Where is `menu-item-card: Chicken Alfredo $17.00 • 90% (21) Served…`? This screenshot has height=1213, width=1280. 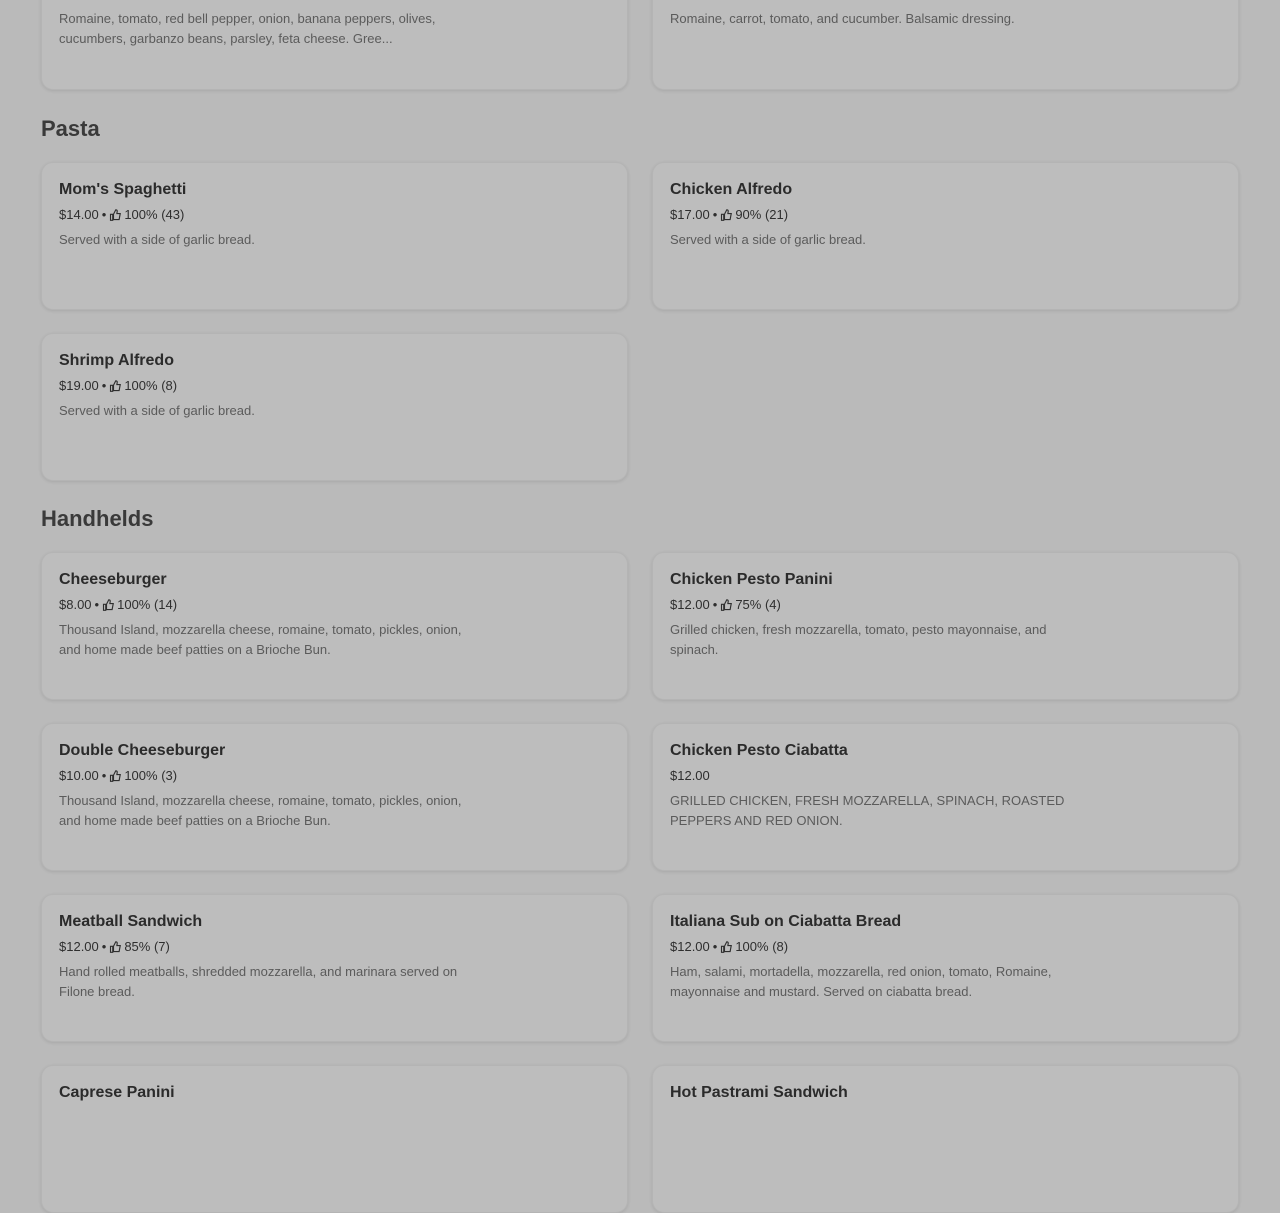
menu-item-card: Chicken Alfredo $17.00 • 90% (21) Served… is located at coordinates (945, 236).